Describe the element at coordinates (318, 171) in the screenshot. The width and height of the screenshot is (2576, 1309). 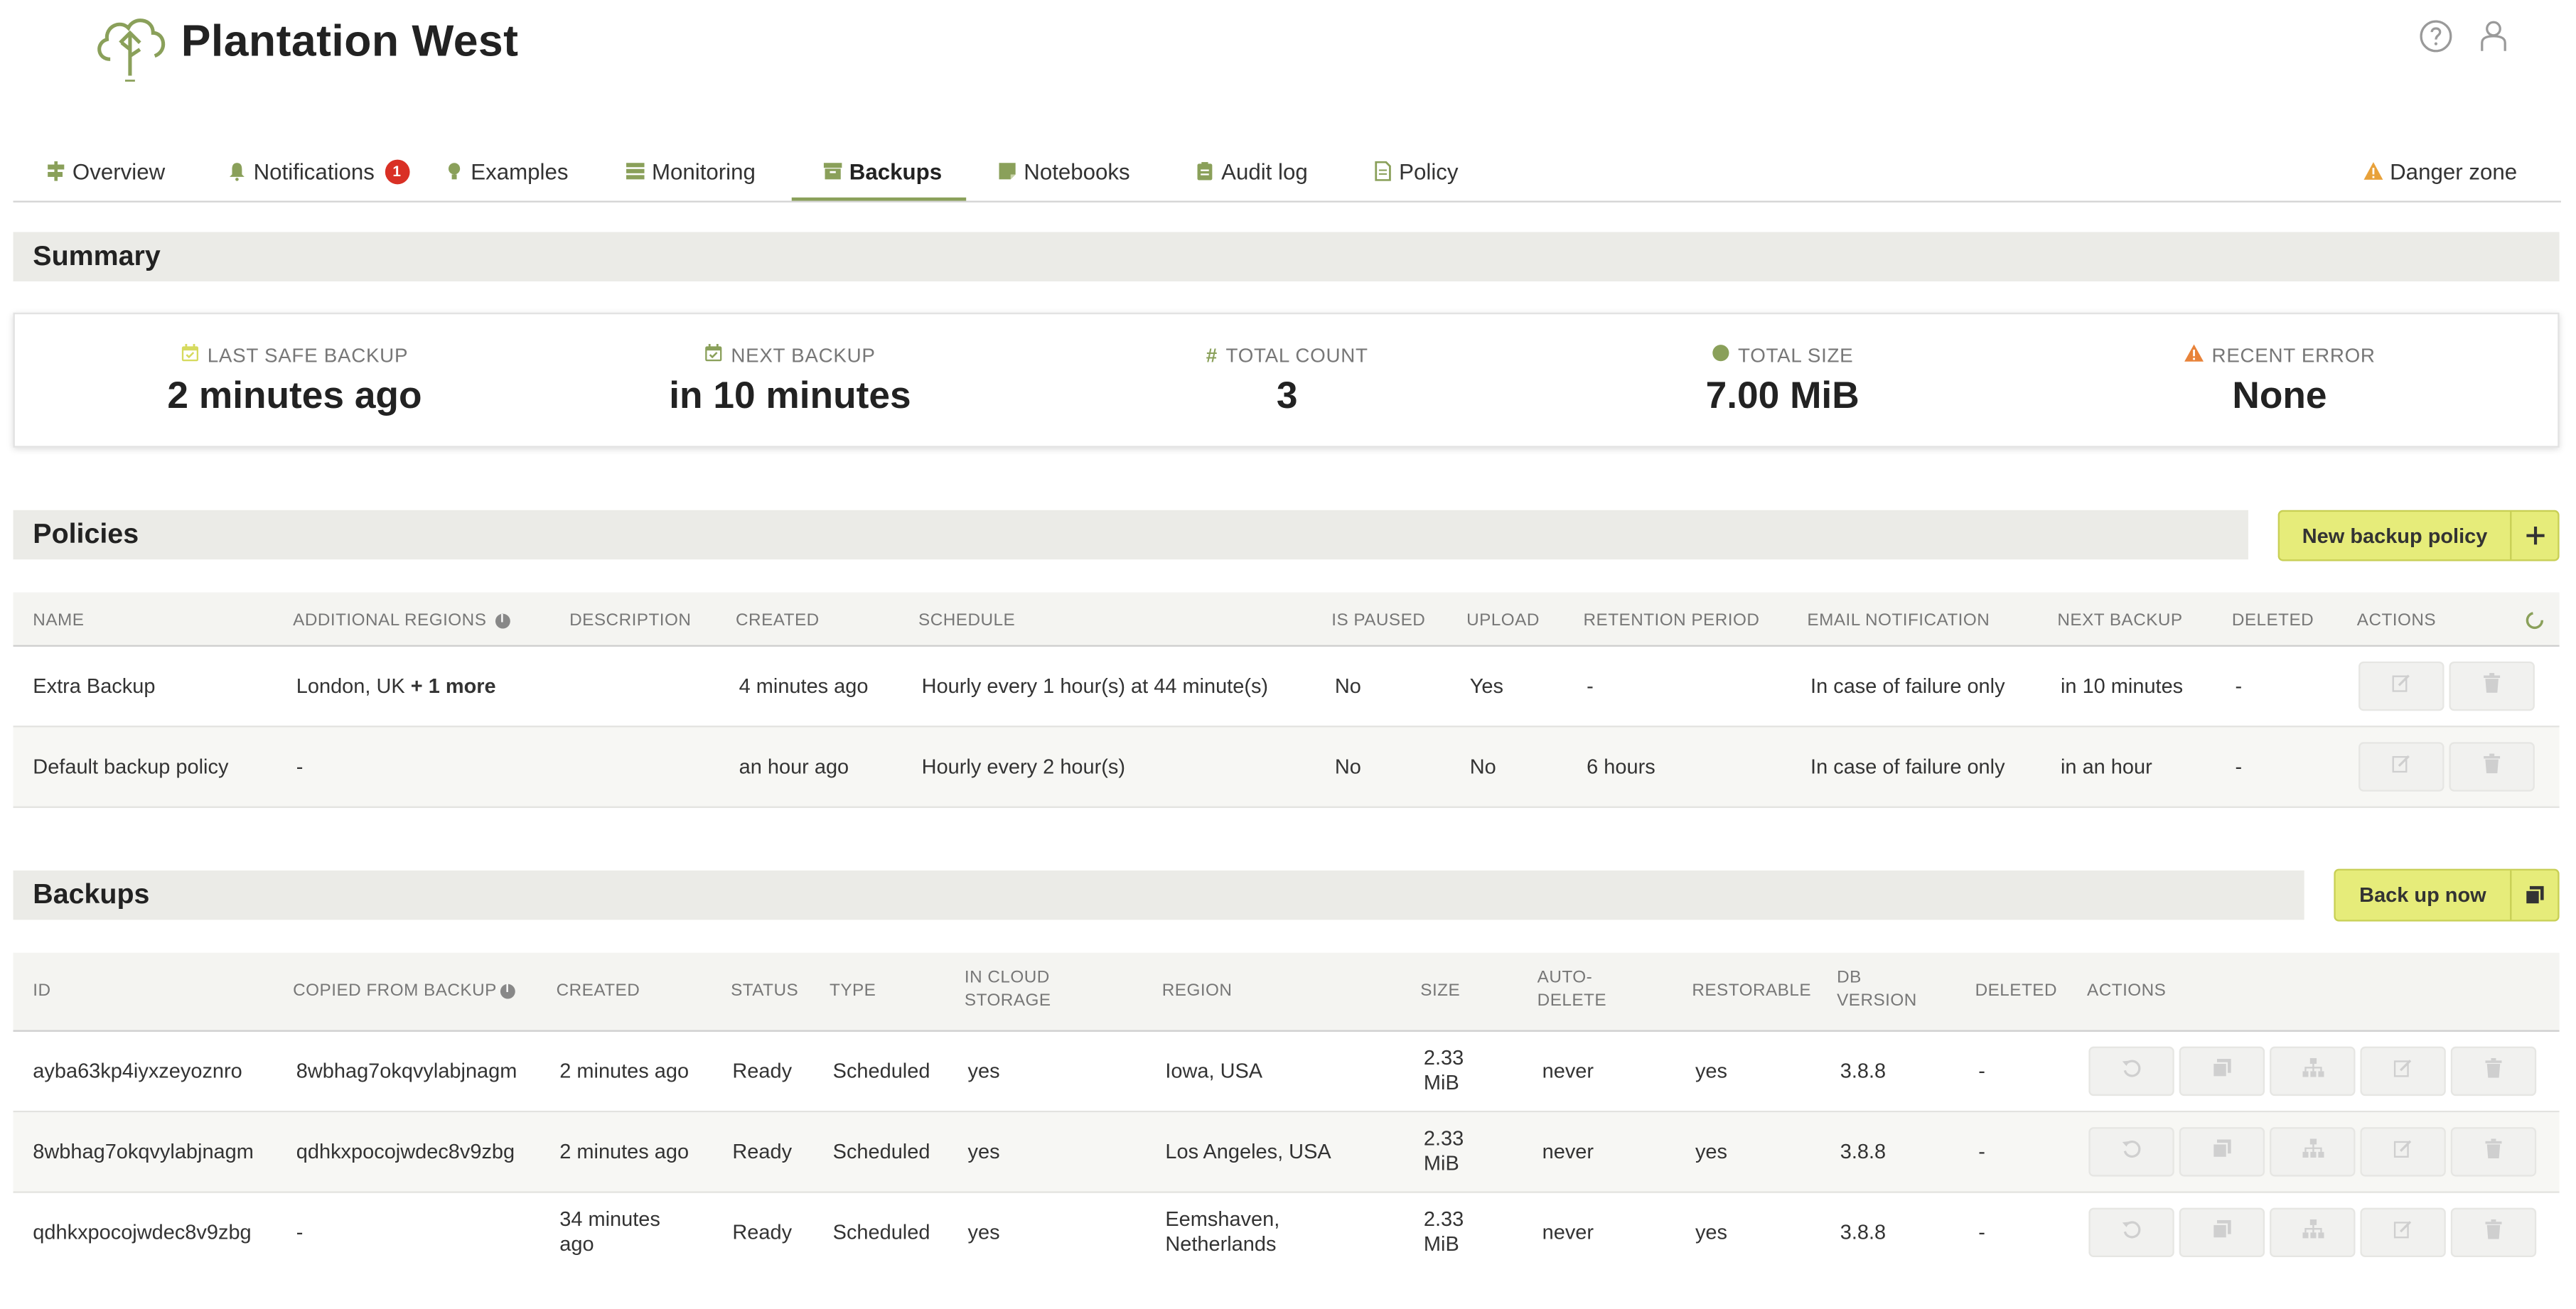
I see `tab-notifications: Notifications 1` at that location.